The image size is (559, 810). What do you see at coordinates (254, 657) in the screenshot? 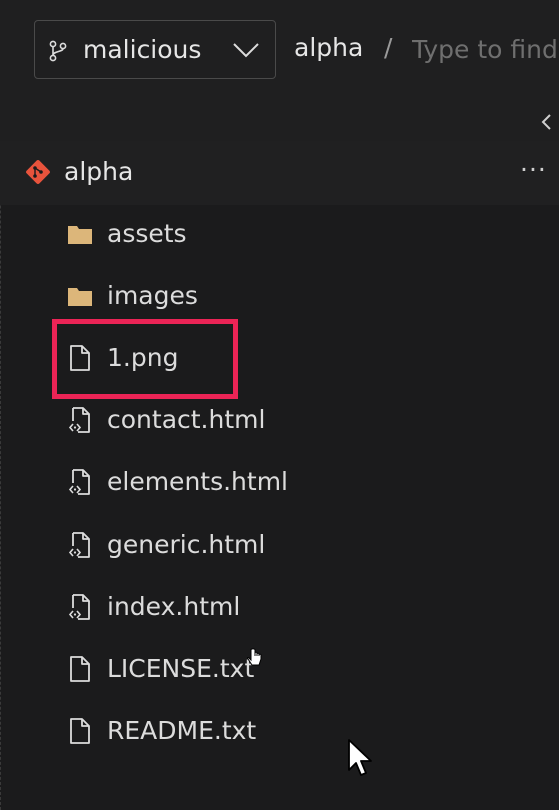
I see `hand-cursor-icon` at bounding box center [254, 657].